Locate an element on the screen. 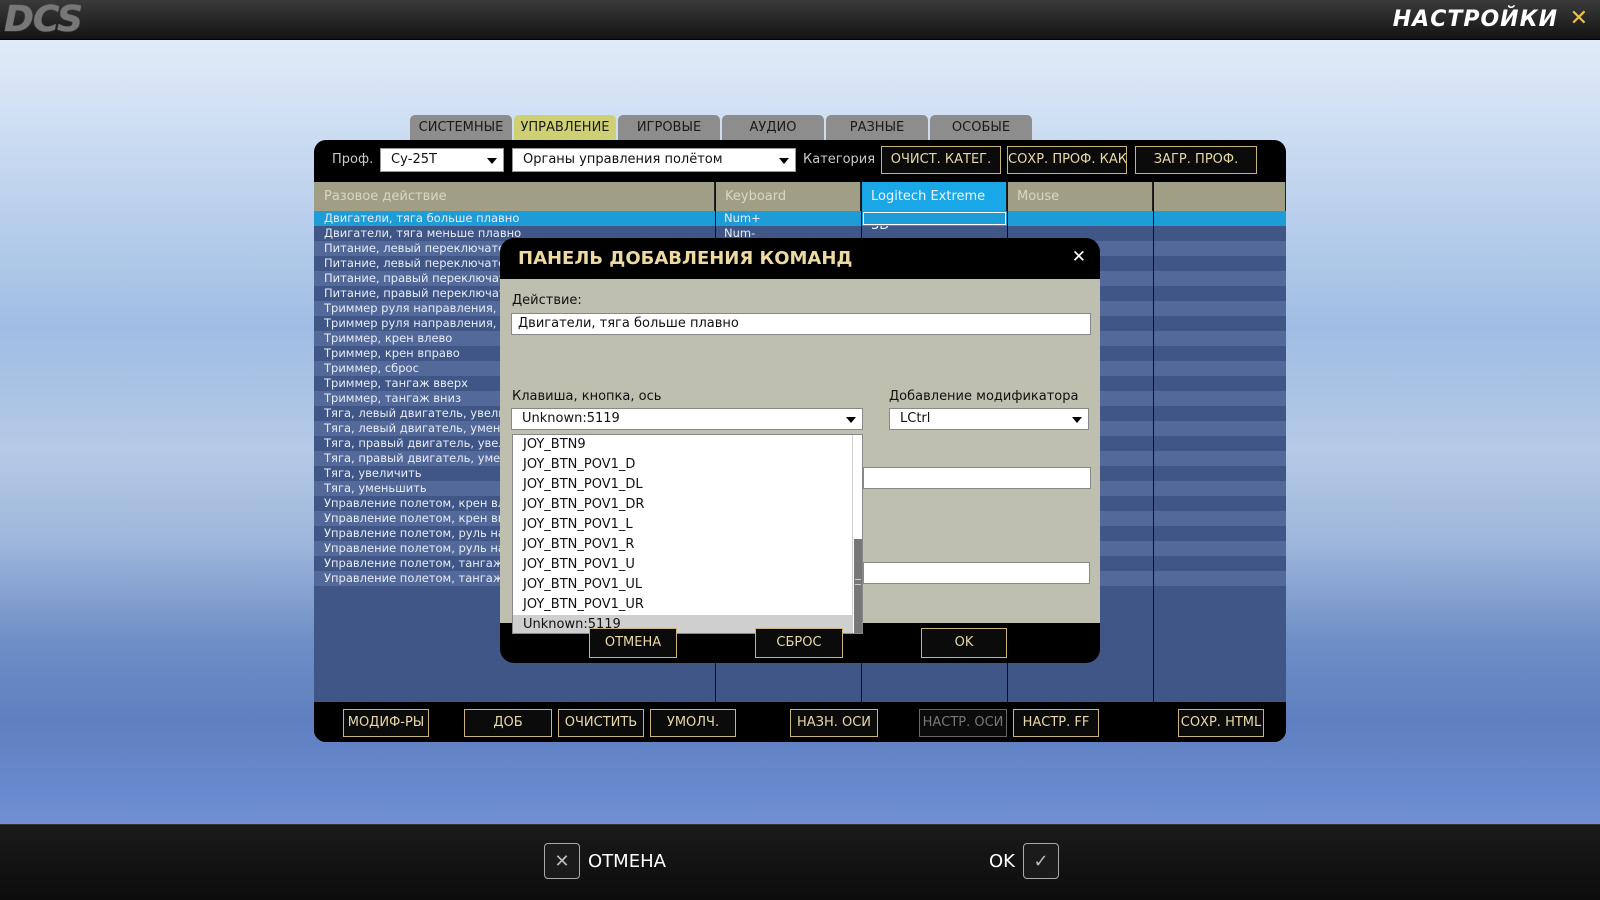 This screenshot has height=900, width=1600. action-label: Действие: is located at coordinates (547, 300).